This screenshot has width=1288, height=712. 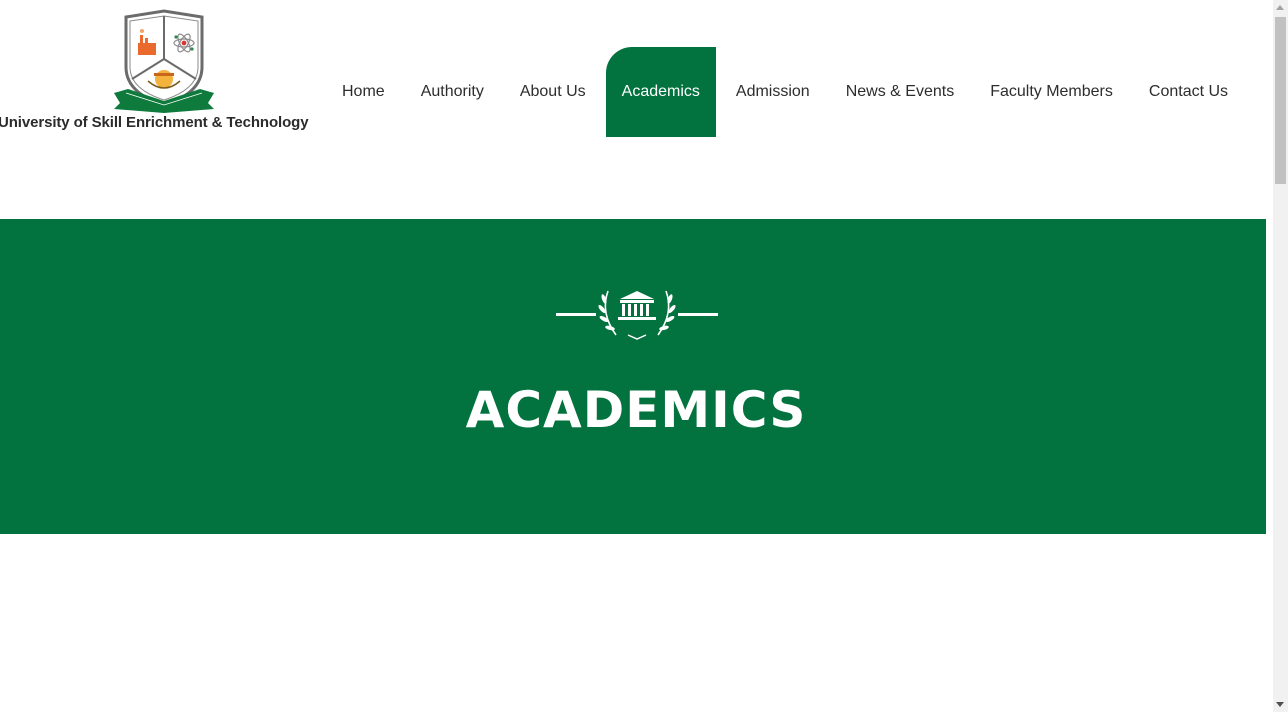 What do you see at coordinates (1188, 92) in the screenshot?
I see `nav-item-contact-us: Contact Us` at bounding box center [1188, 92].